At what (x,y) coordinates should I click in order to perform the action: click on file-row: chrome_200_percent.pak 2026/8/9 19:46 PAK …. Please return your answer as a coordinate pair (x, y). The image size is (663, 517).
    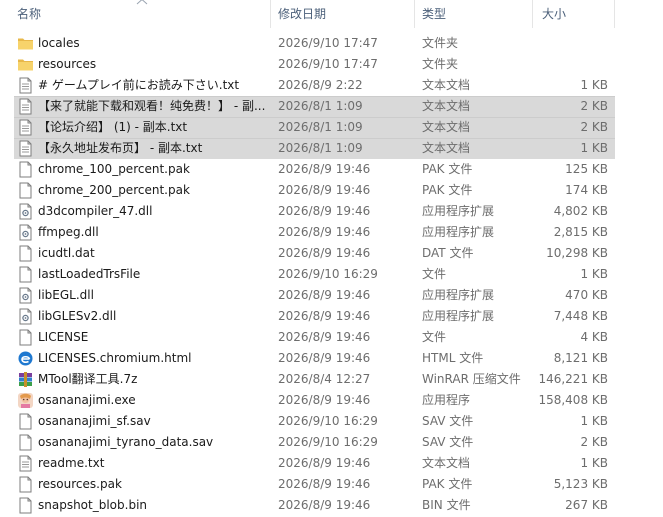
    Looking at the image, I should click on (331, 190).